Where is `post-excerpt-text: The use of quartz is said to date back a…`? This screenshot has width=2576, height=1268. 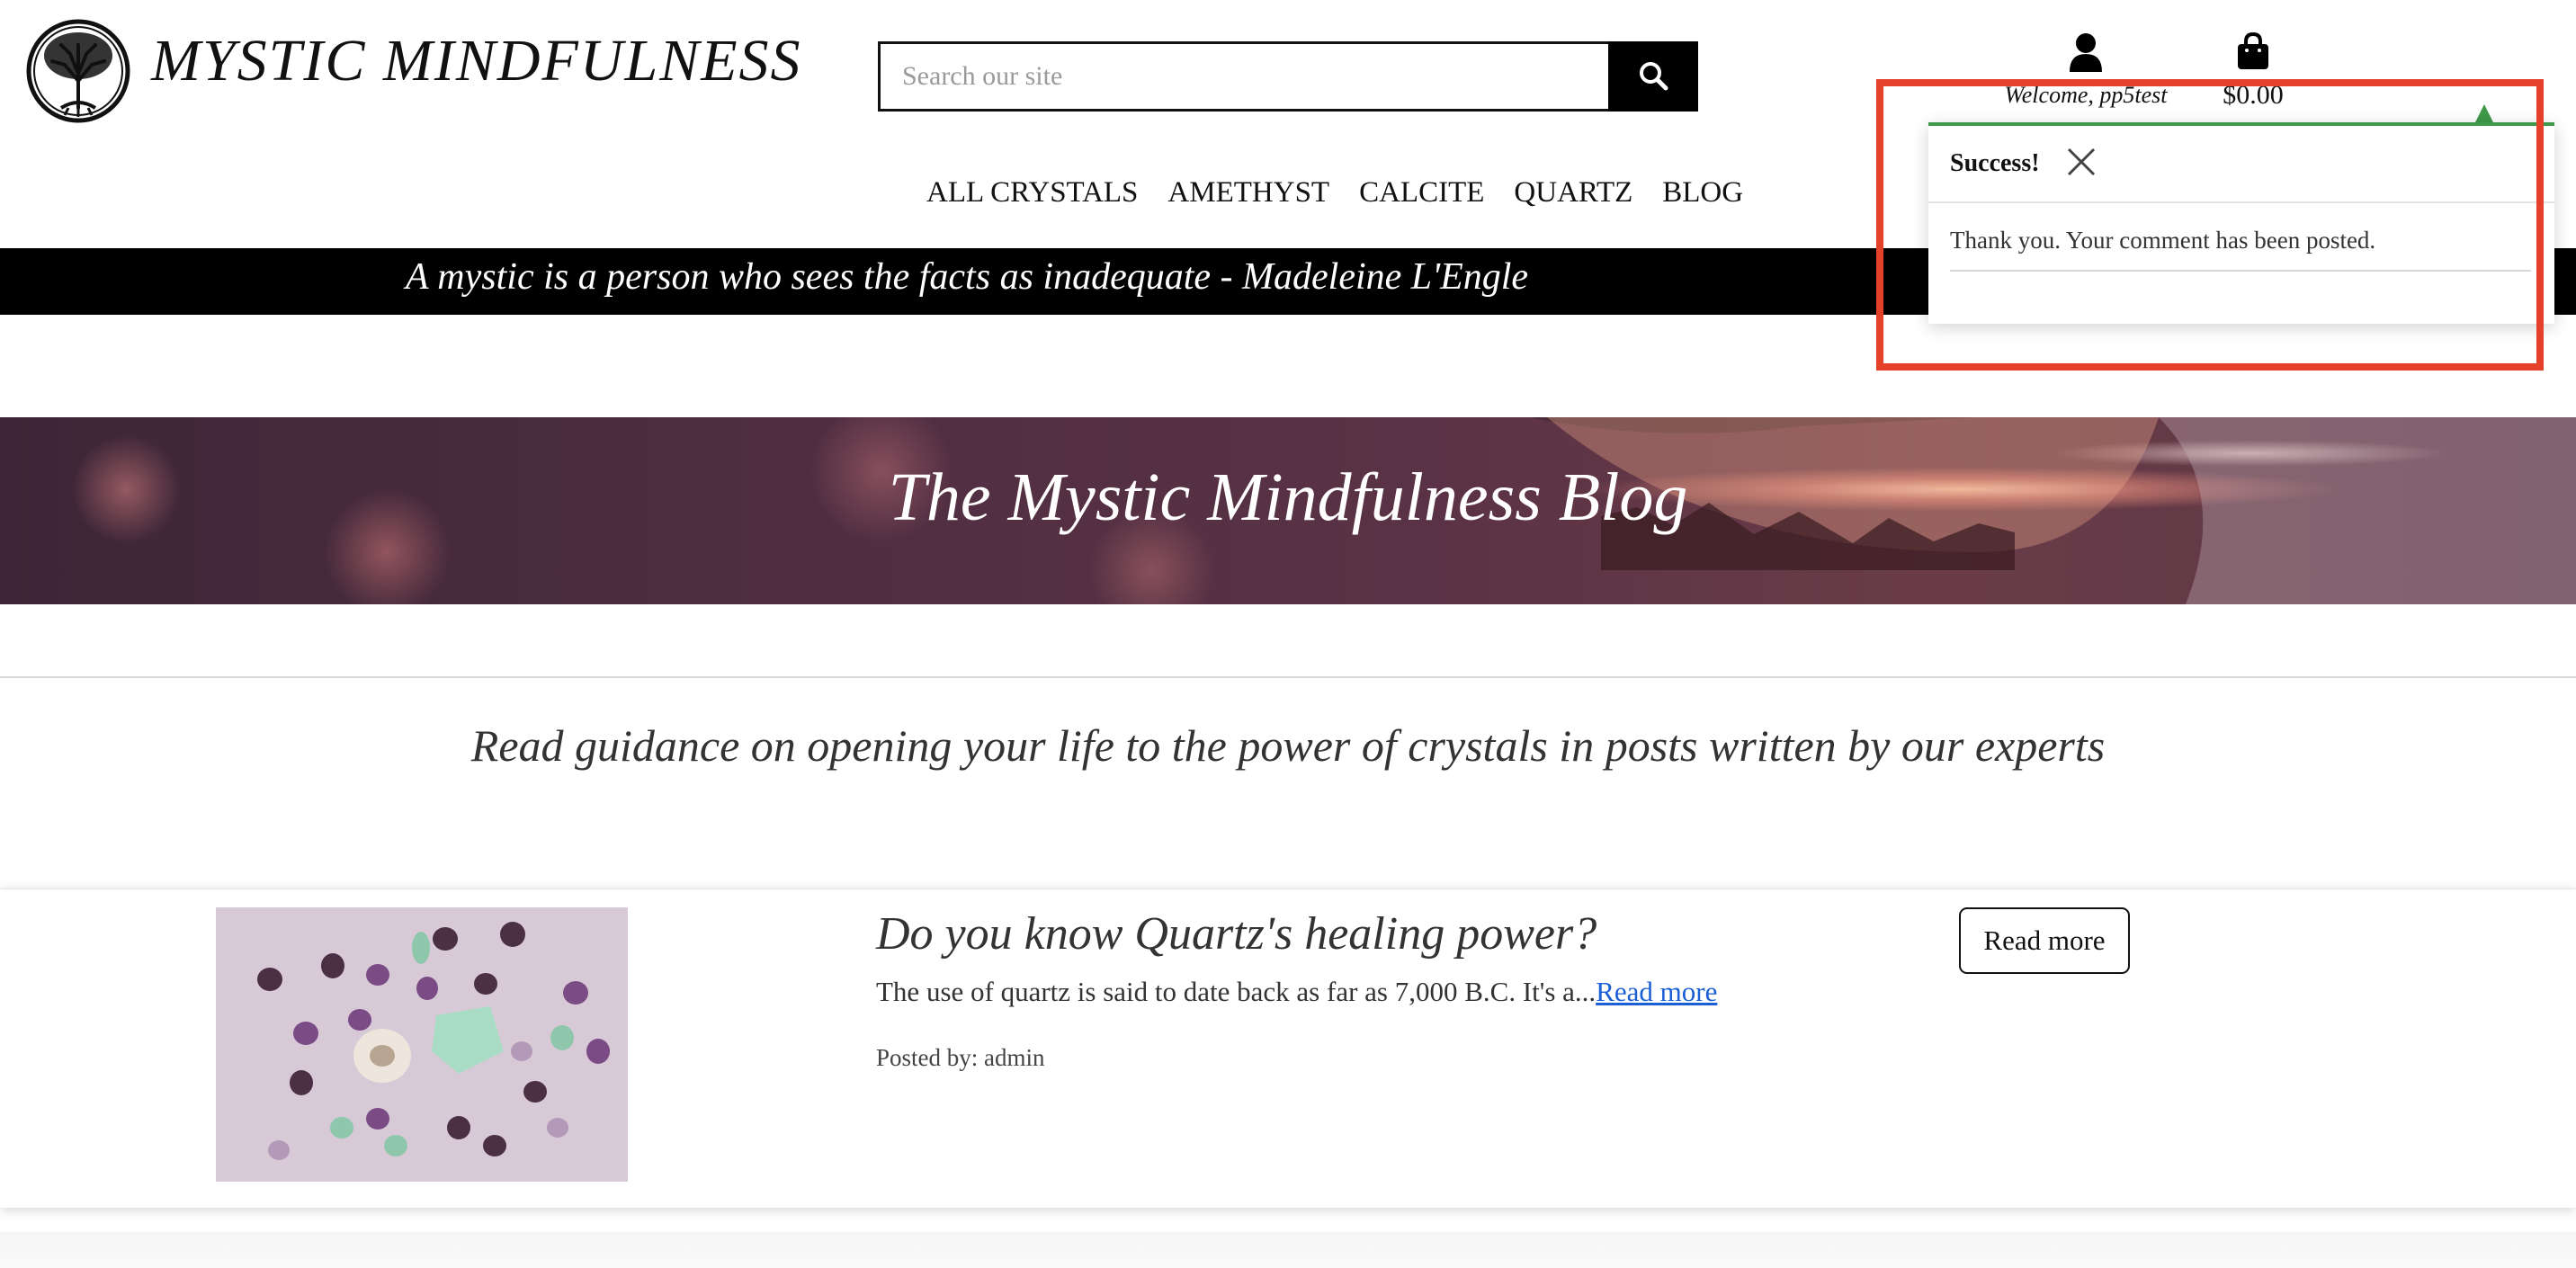 post-excerpt-text: The use of quartz is said to date back a… is located at coordinates (1236, 991).